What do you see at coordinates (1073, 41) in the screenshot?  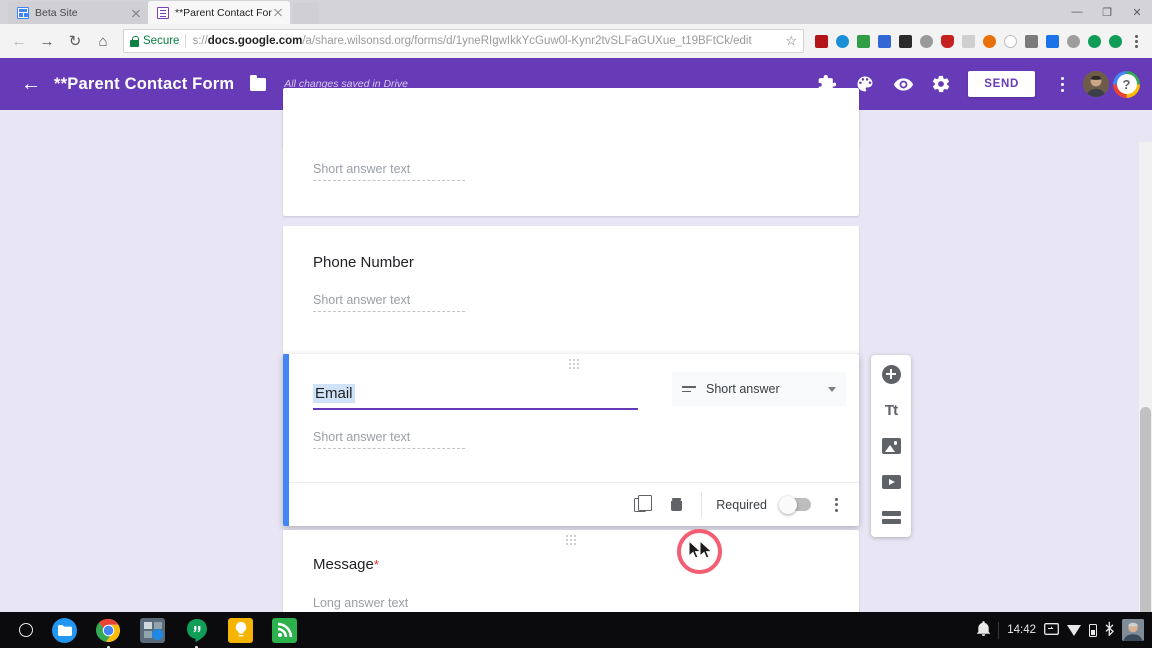 I see `extension-power-grey-icon` at bounding box center [1073, 41].